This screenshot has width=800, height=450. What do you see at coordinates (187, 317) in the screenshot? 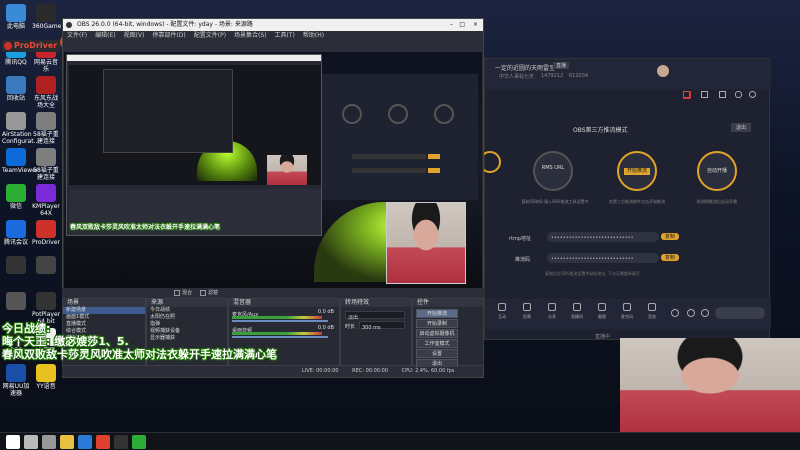
I see `source-item: 太阳仍在照` at bounding box center [187, 317].